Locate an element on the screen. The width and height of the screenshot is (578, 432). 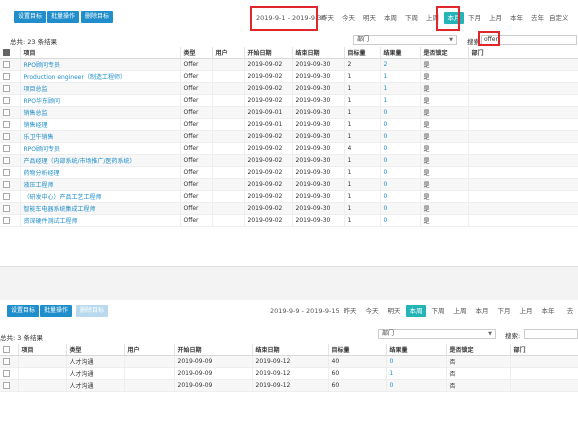
table-row: 液压工程师 Offer 2019-09-02 2019-09-30 1 0 是 is located at coordinates (289, 184).